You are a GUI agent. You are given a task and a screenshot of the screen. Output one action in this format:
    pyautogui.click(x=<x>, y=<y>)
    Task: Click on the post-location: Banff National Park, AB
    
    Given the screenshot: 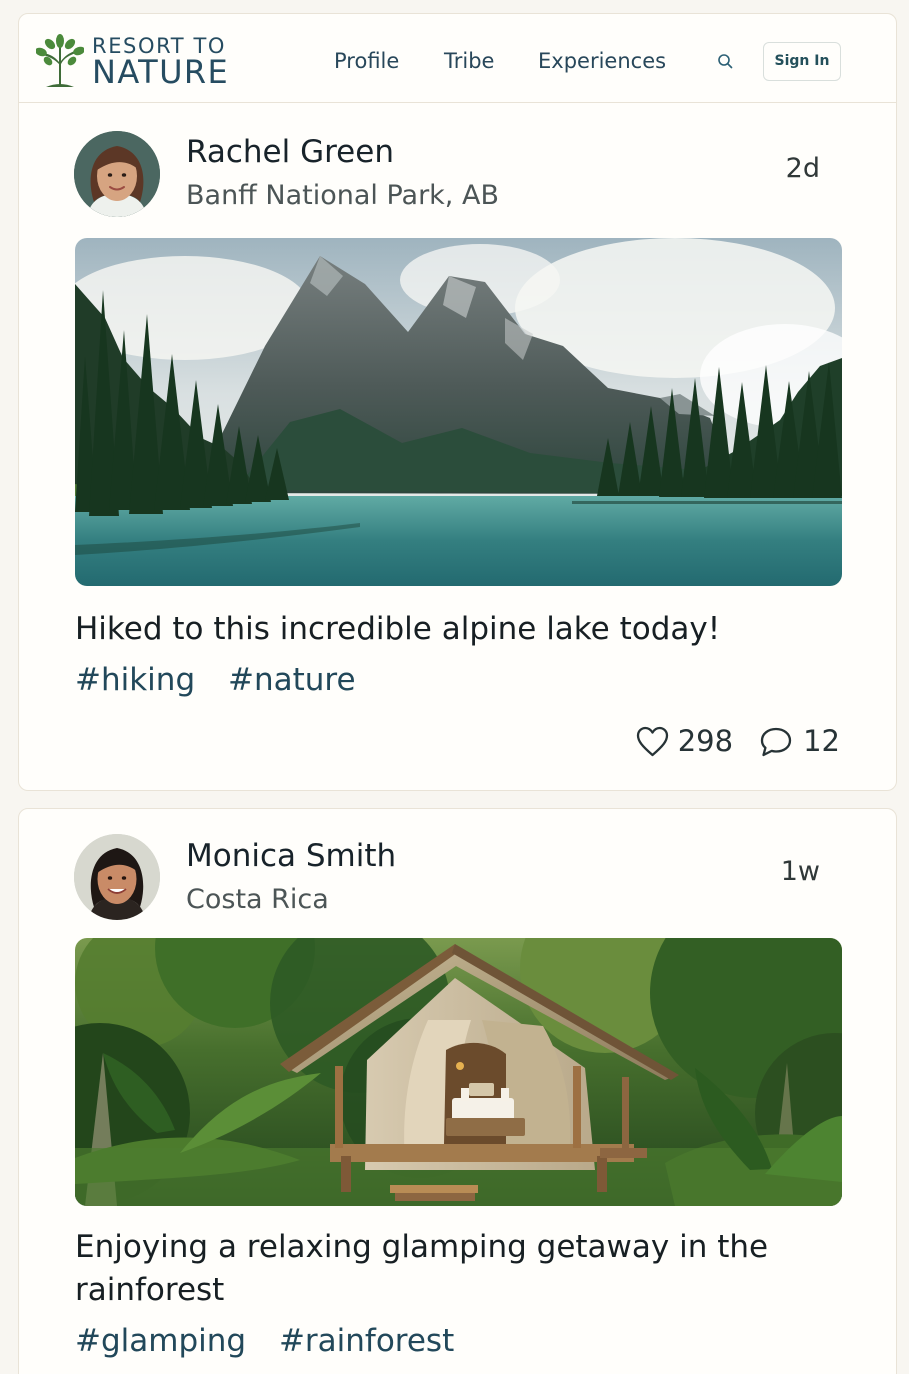 What is the action you would take?
    pyautogui.click(x=342, y=195)
    